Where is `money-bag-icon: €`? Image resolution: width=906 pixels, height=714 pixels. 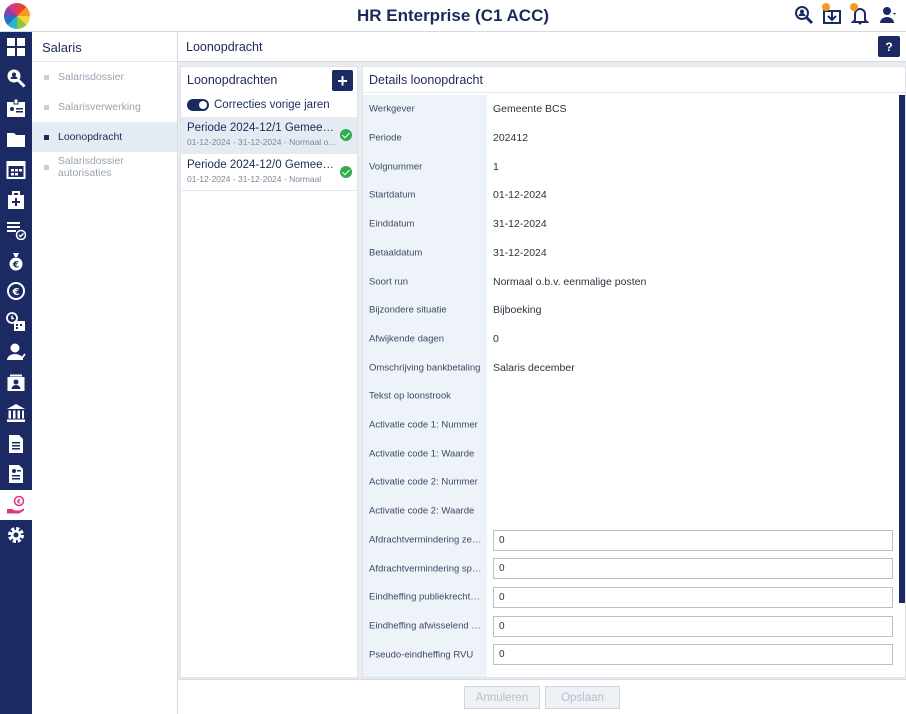
money-bag-icon: € is located at coordinates (16, 261).